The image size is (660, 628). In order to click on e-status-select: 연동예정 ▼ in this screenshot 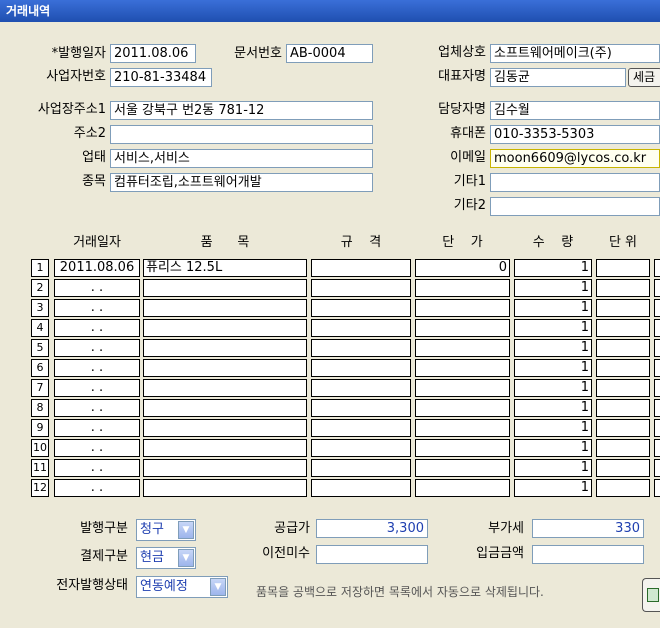, I will do `click(182, 587)`.